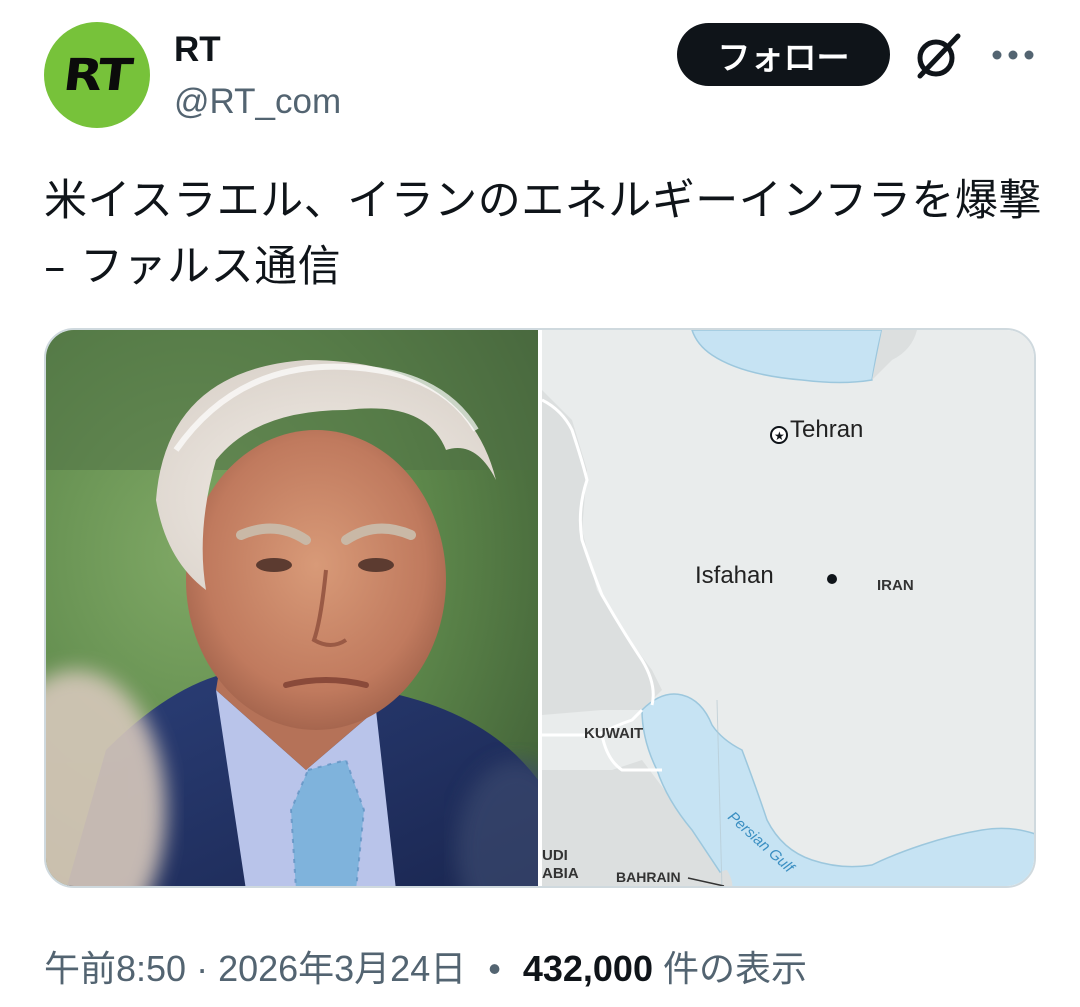  I want to click on avatar: RT, so click(97, 75).